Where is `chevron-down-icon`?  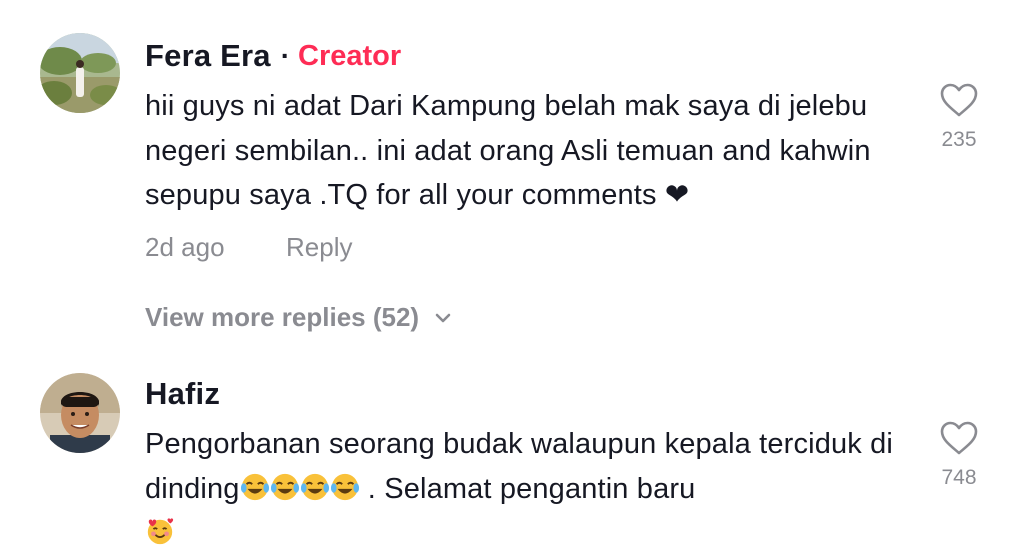
chevron-down-icon is located at coordinates (443, 317).